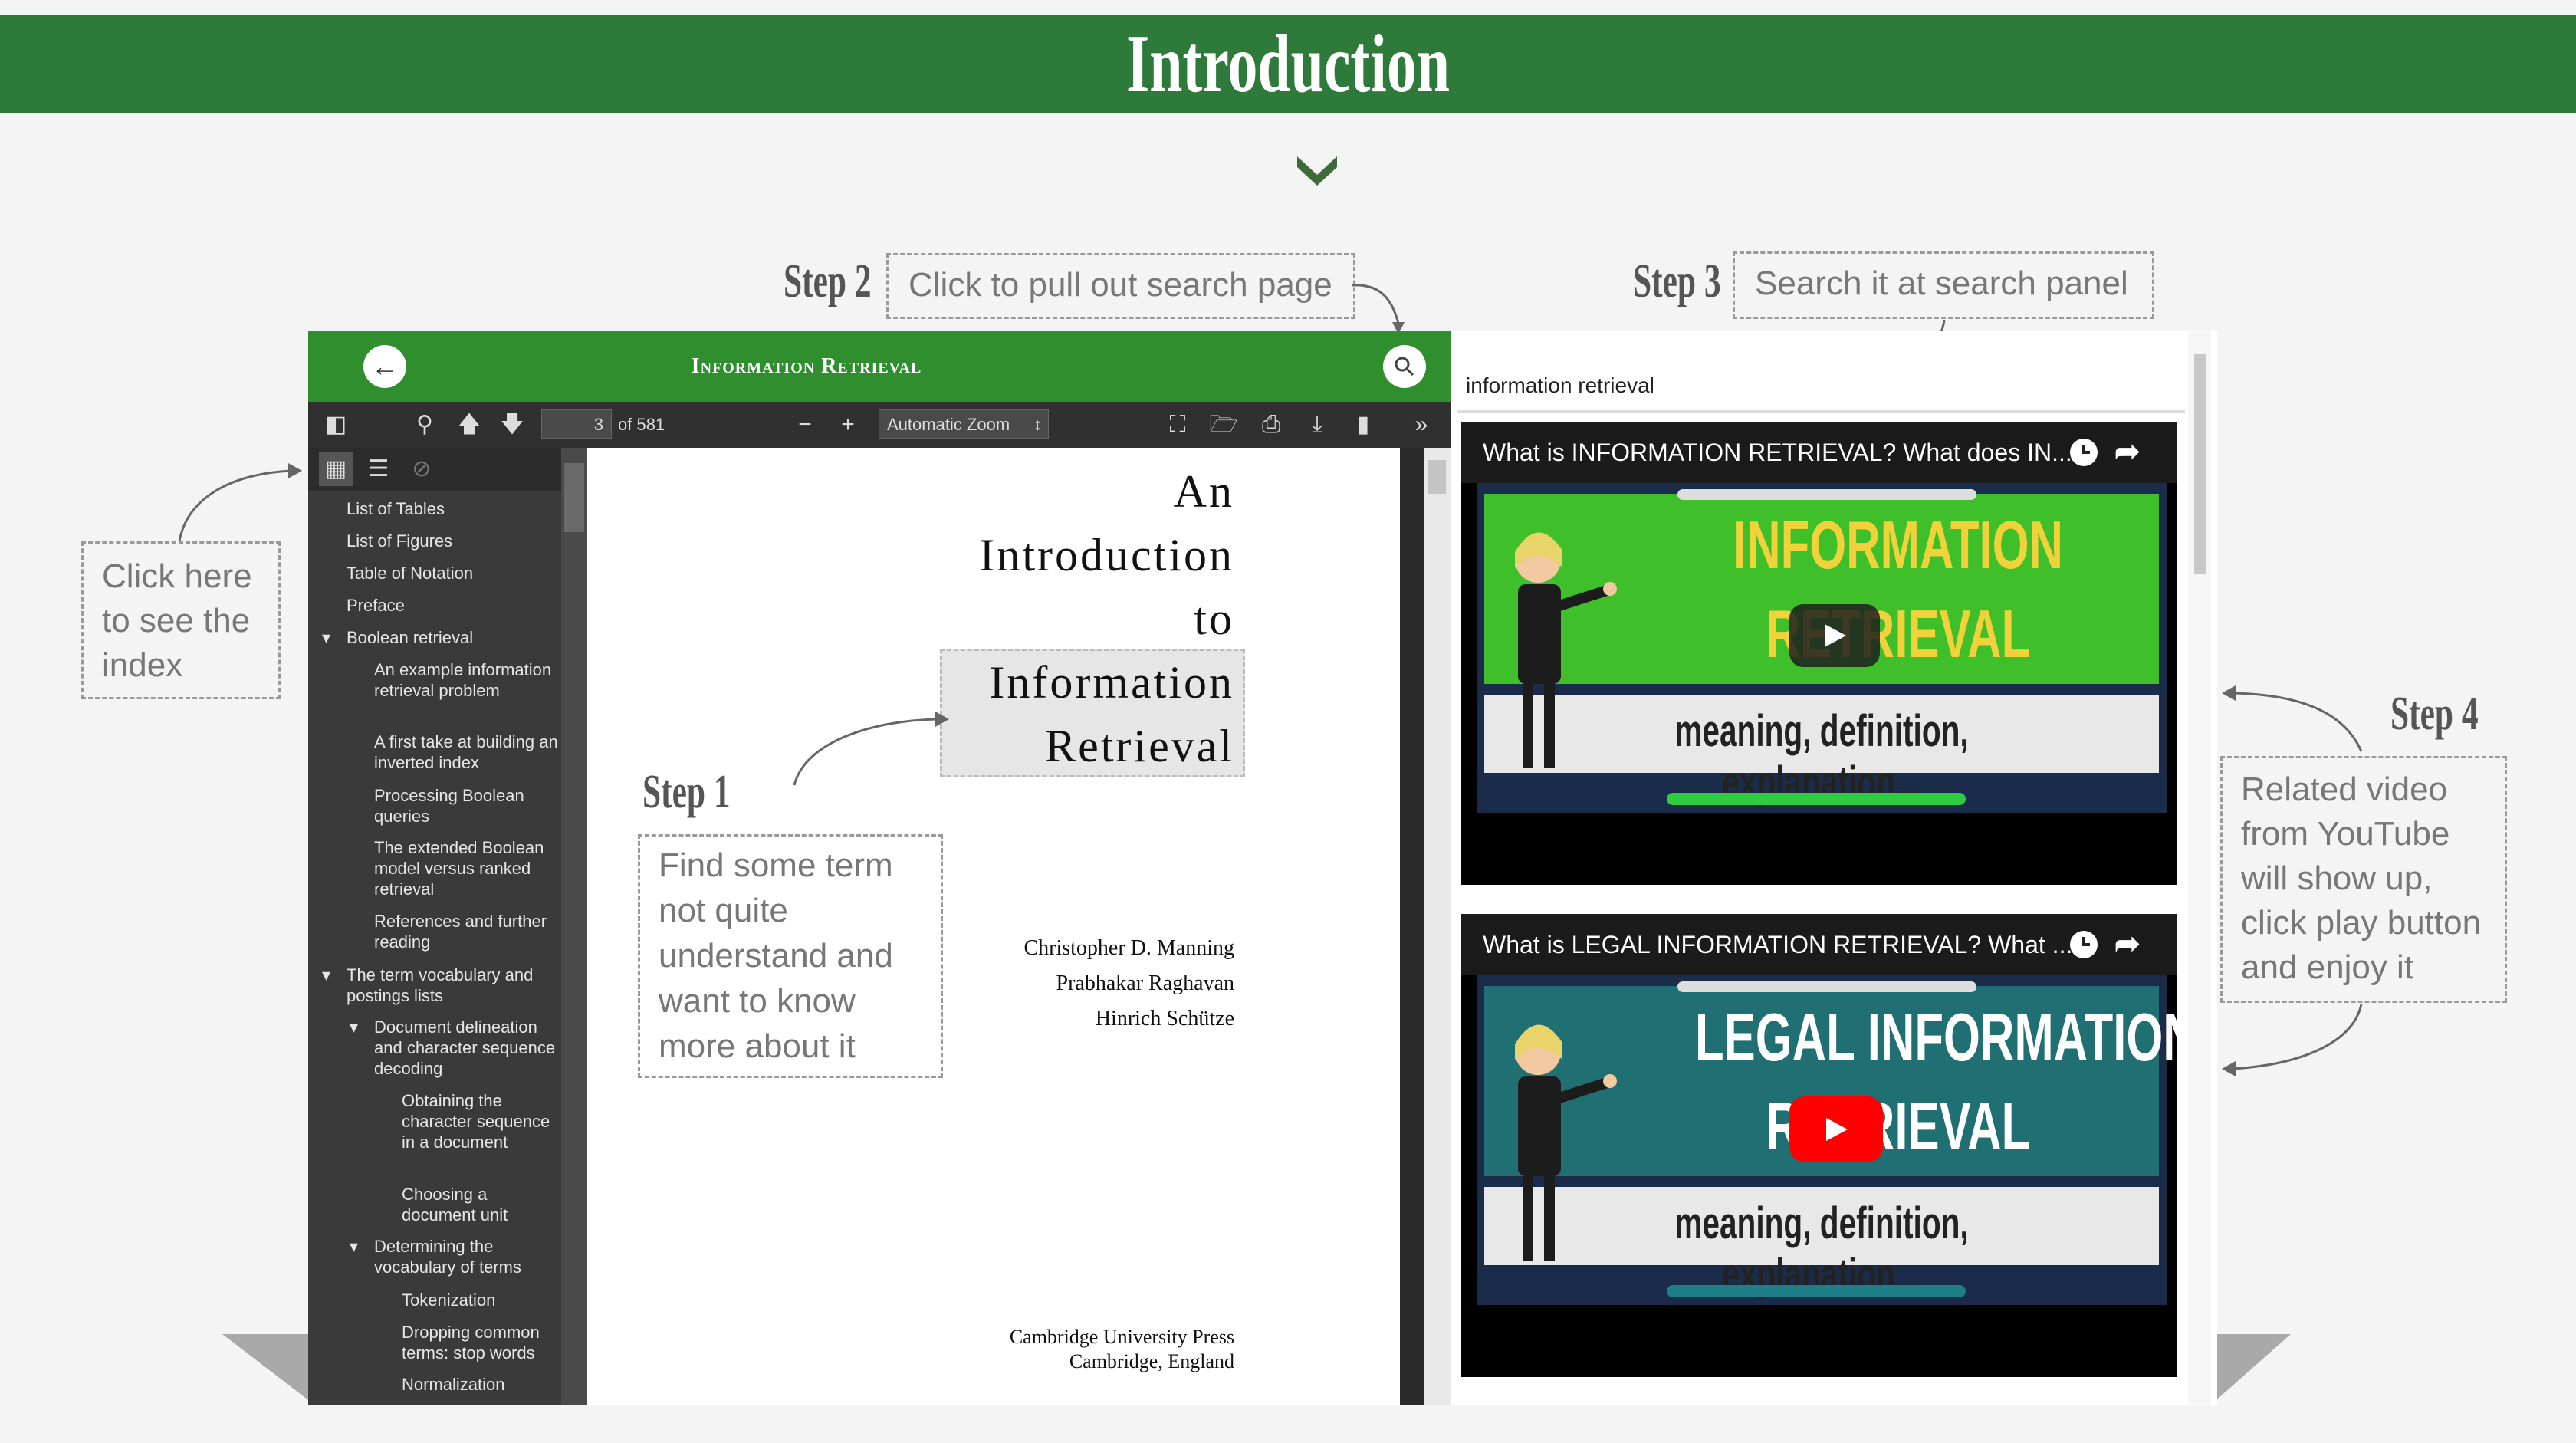 The width and height of the screenshot is (2576, 1443). What do you see at coordinates (2293, 1040) in the screenshot?
I see `step4-arrow-bottom` at bounding box center [2293, 1040].